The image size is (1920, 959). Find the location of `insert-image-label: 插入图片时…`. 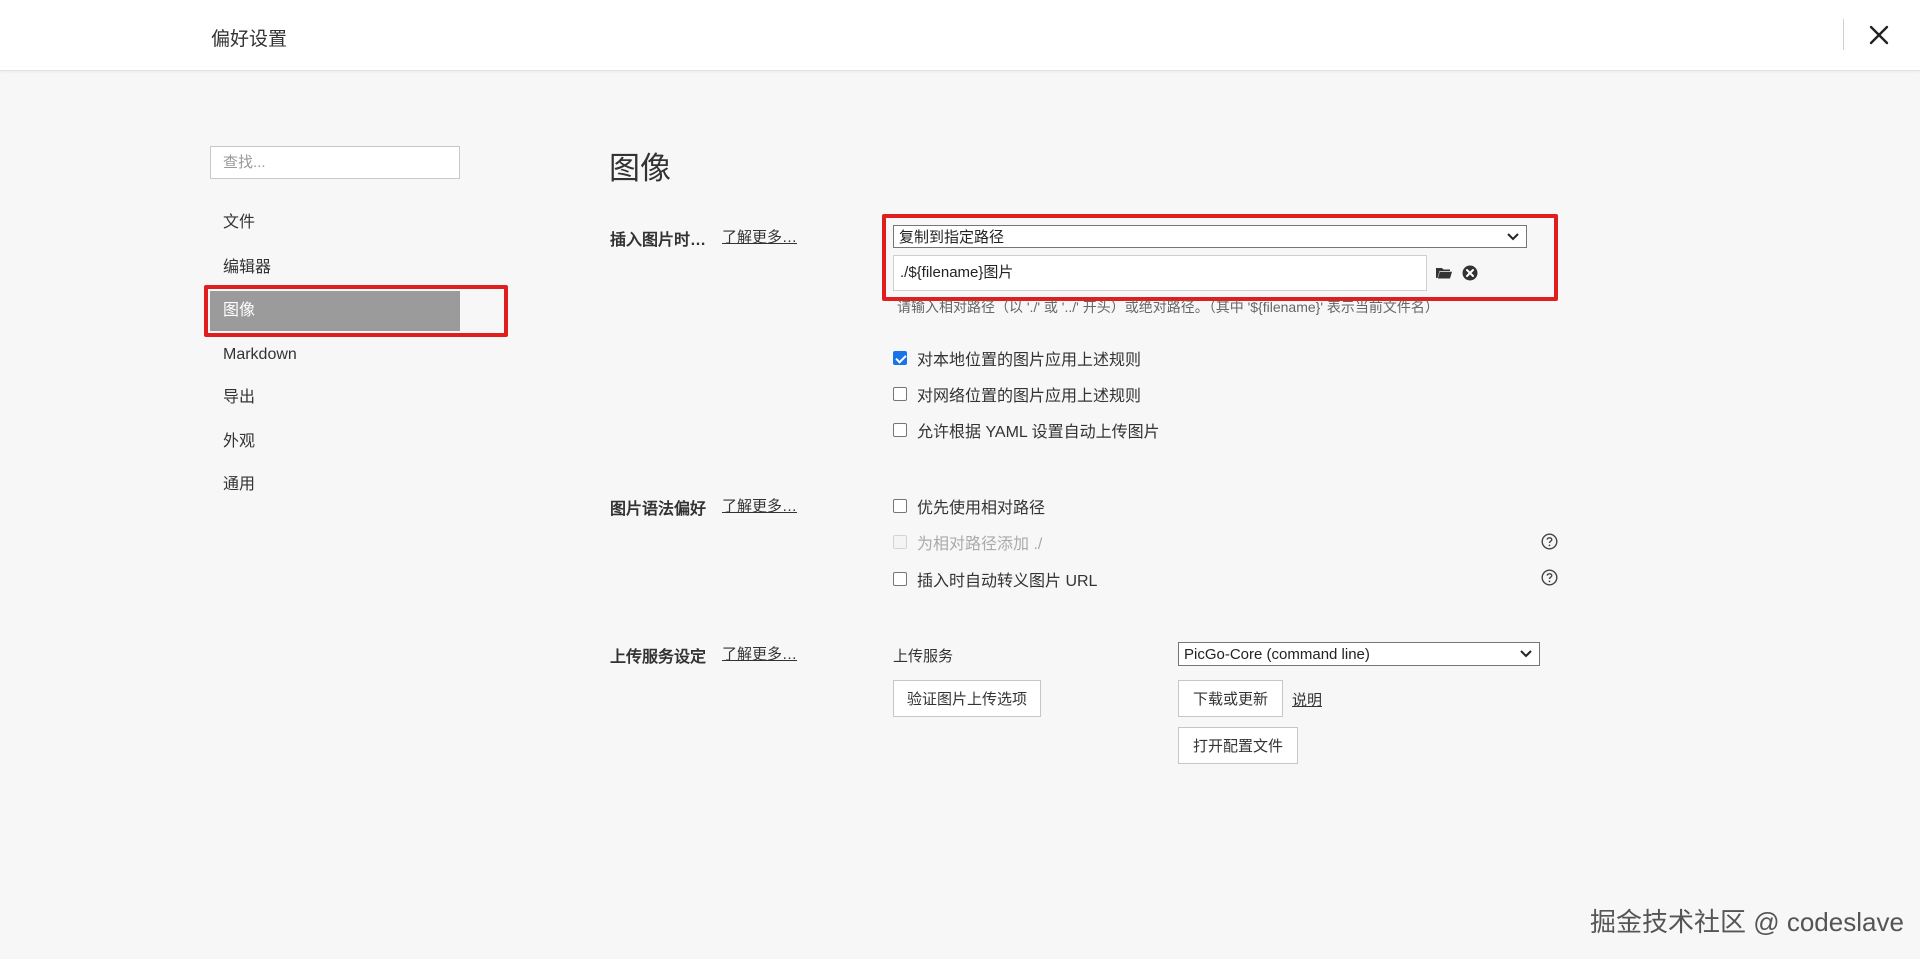

insert-image-label: 插入图片时… is located at coordinates (658, 240).